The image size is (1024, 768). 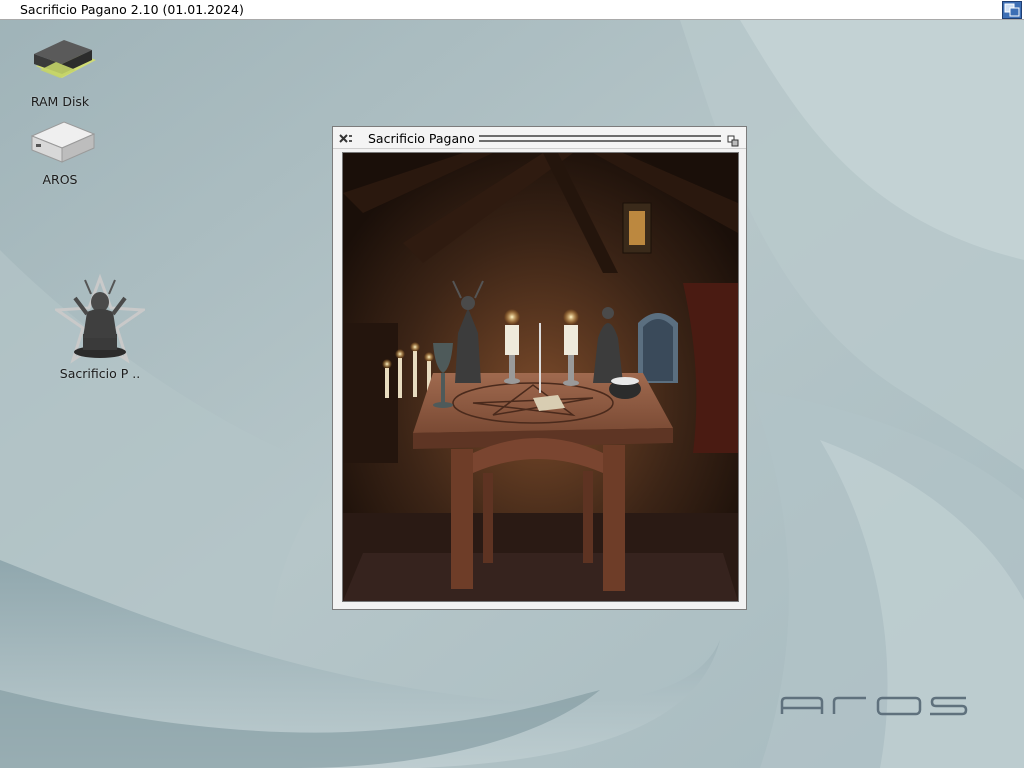 What do you see at coordinates (100, 373) in the screenshot?
I see `desktop-icon-label: Sacrificio P ..` at bounding box center [100, 373].